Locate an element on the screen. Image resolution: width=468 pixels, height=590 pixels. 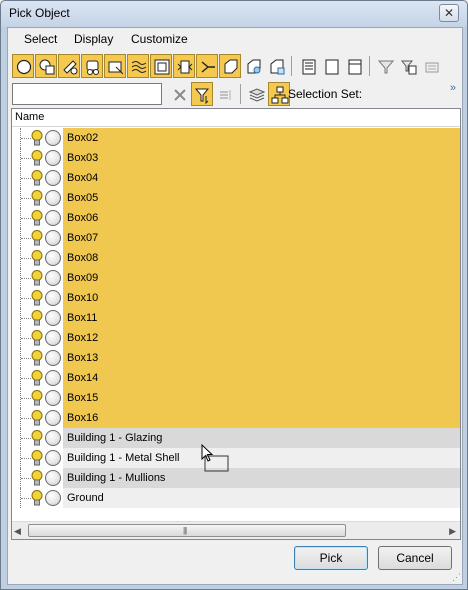
filter-xrefs-button is located at coordinates (184, 66).